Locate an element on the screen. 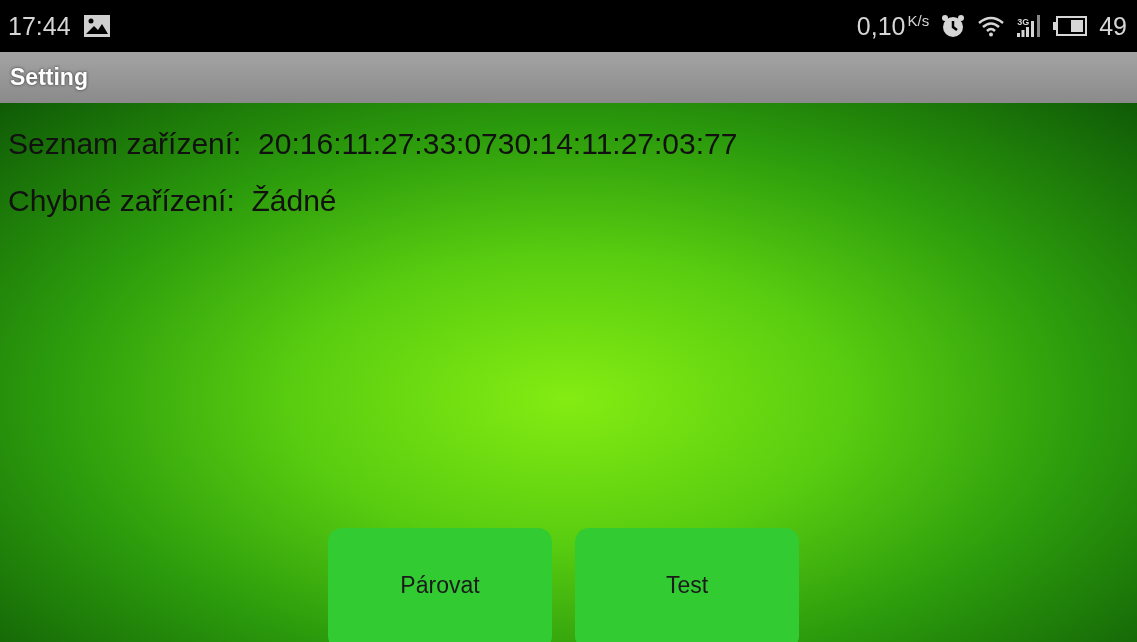  signal-bars-icon is located at coordinates (1036, 26).